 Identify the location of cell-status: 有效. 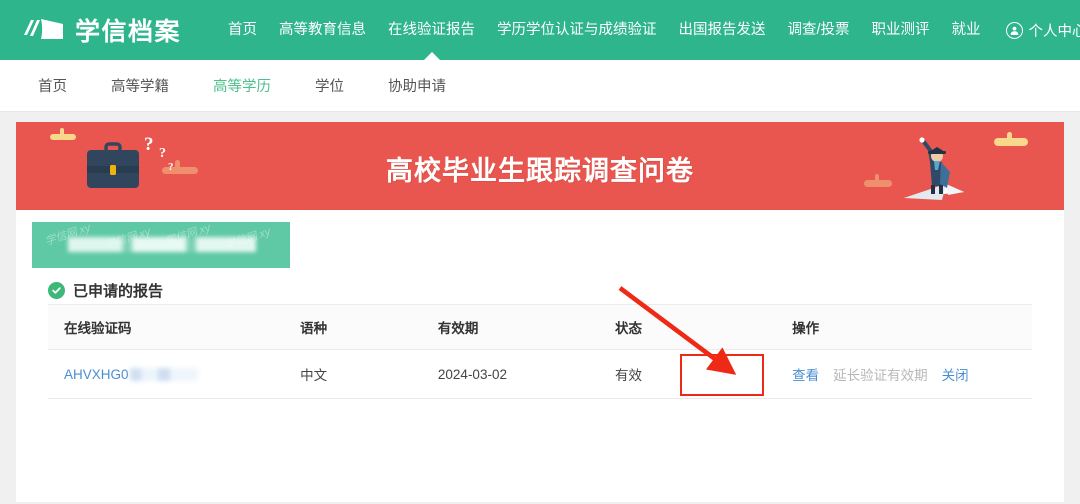
(688, 374).